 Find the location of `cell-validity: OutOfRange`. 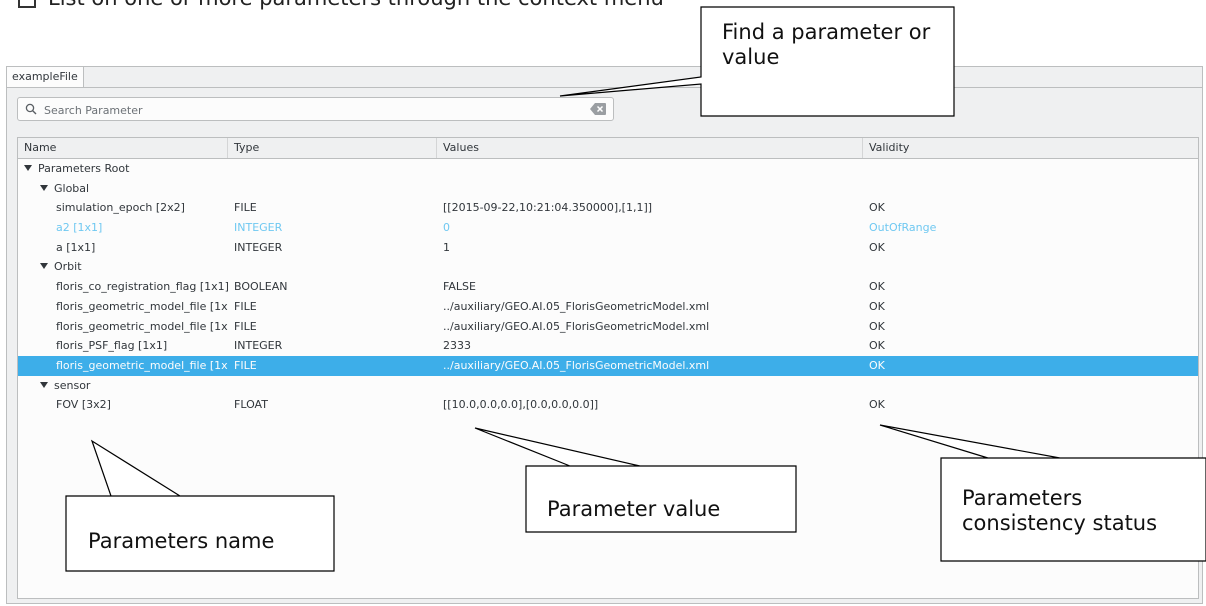

cell-validity: OutOfRange is located at coordinates (903, 228).